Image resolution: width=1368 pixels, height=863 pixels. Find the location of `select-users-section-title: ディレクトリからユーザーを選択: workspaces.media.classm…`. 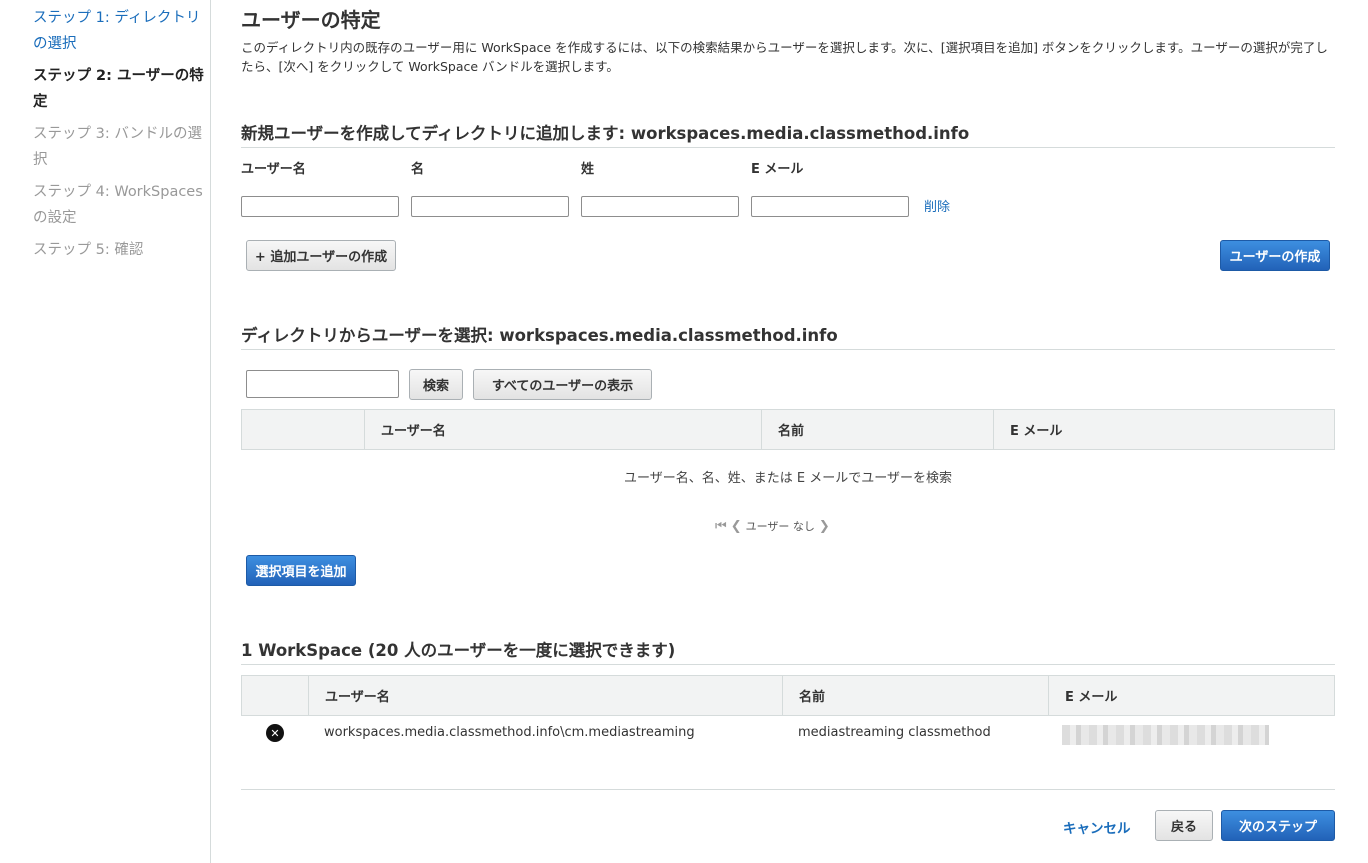

select-users-section-title: ディレクトリからユーザーを選択: workspaces.media.classm… is located at coordinates (539, 335).